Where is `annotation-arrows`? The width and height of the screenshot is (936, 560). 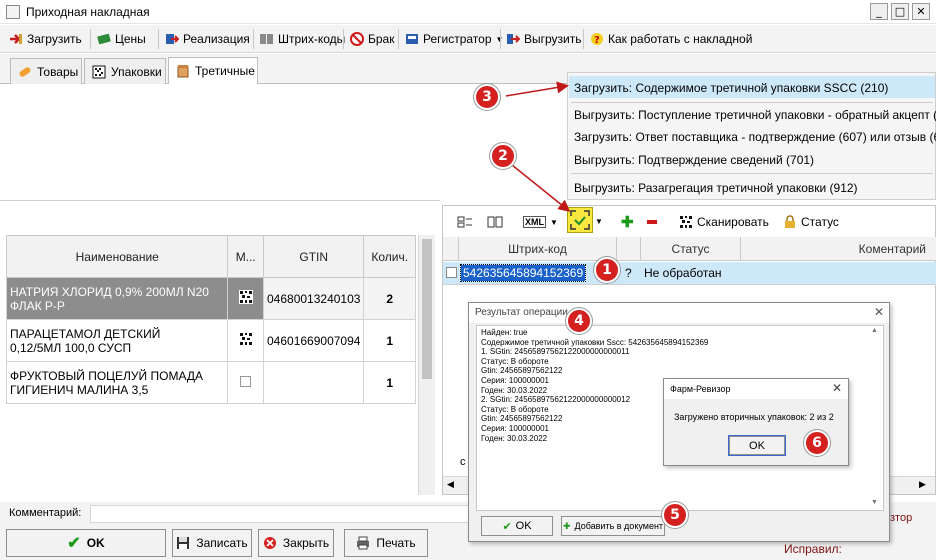 annotation-arrows is located at coordinates (538, 146).